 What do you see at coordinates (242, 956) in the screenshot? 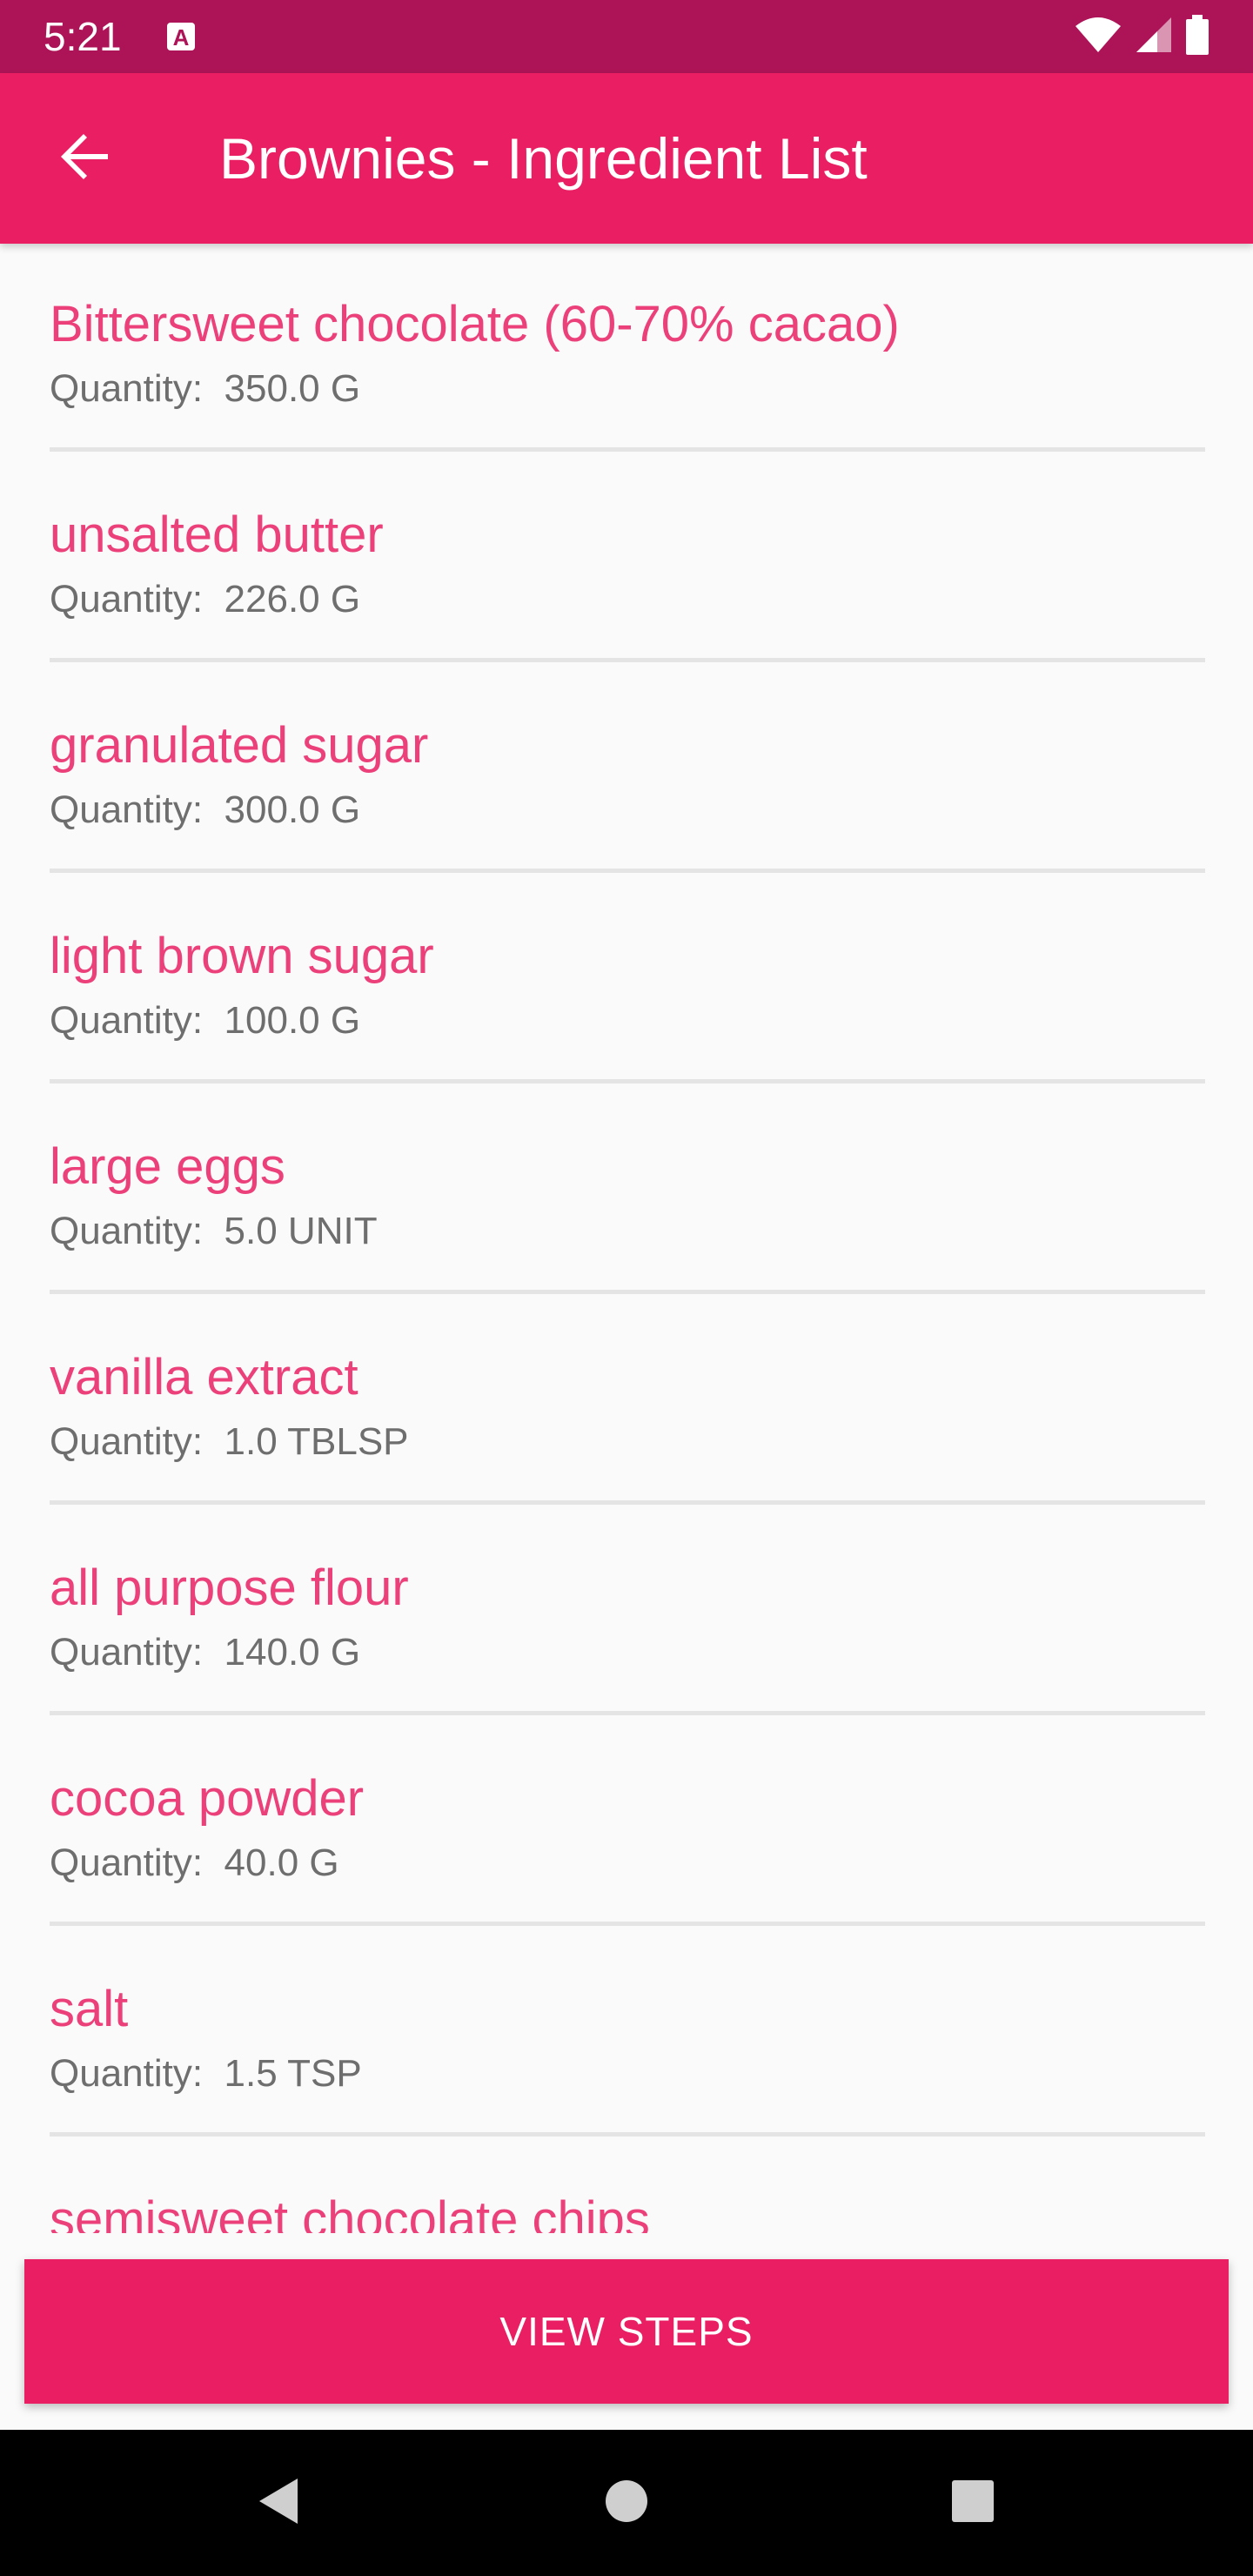
I see `ingredient-name: light brown sugar` at bounding box center [242, 956].